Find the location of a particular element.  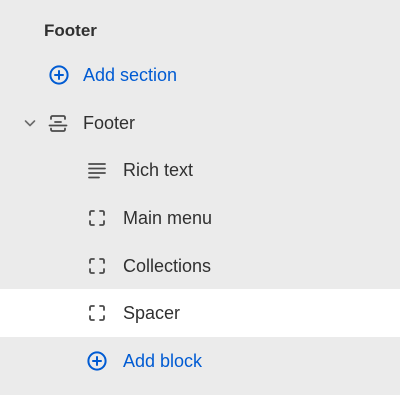

block-item-label: Main menu is located at coordinates (168, 218).